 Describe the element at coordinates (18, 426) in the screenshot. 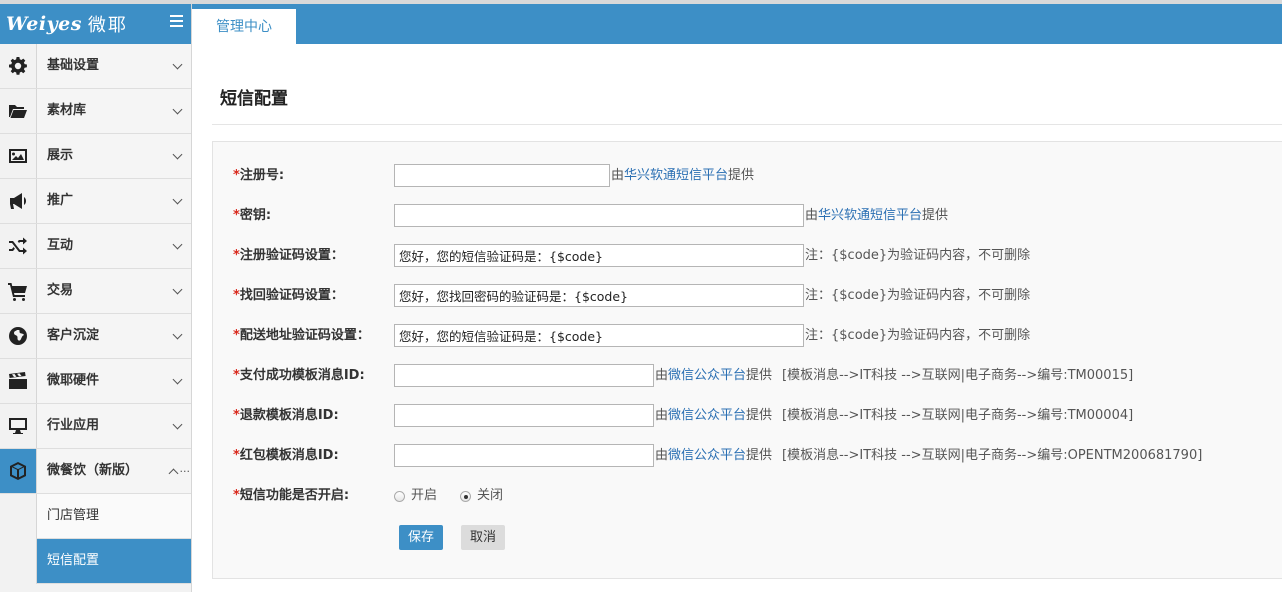

I see `desktop-icon` at that location.